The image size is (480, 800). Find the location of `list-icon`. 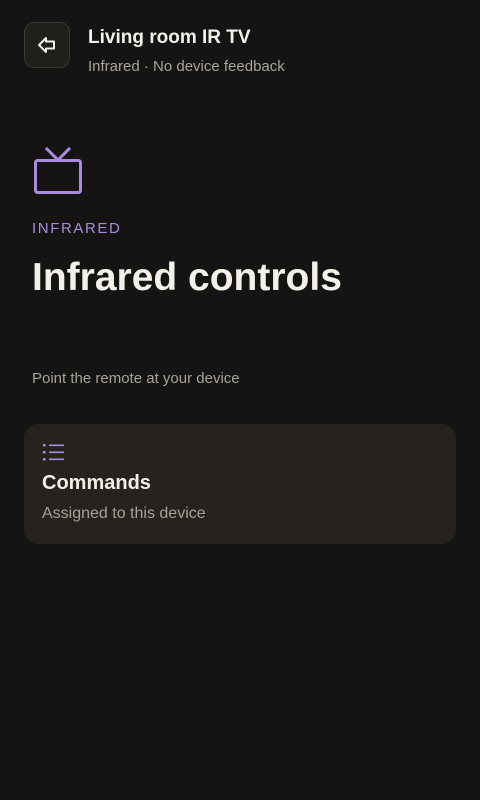

list-icon is located at coordinates (54, 453).